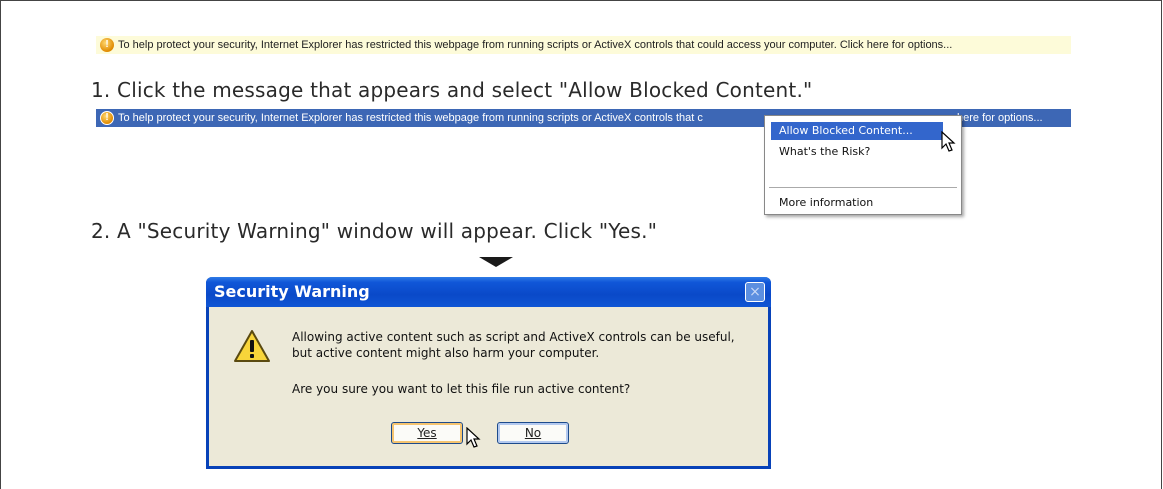  What do you see at coordinates (863, 187) in the screenshot?
I see `menu-separator` at bounding box center [863, 187].